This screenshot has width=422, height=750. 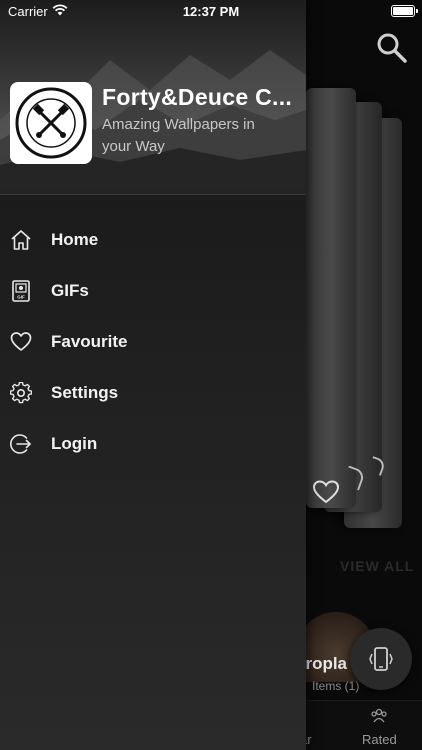 I want to click on people-icon, so click(x=379, y=715).